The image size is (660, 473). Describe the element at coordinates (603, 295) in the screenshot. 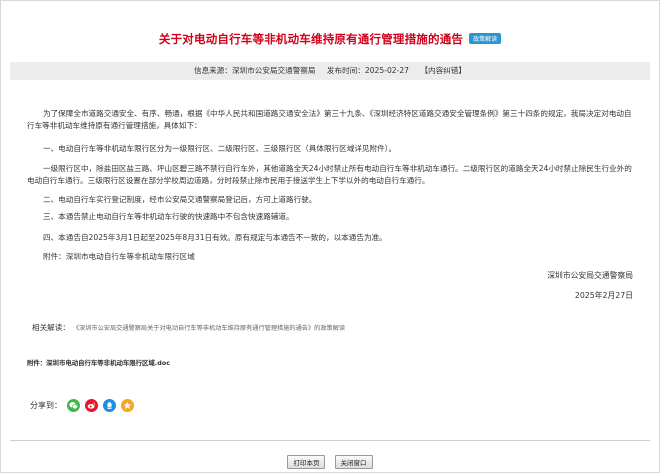

I see `signature-date: 2025年2月27日` at that location.